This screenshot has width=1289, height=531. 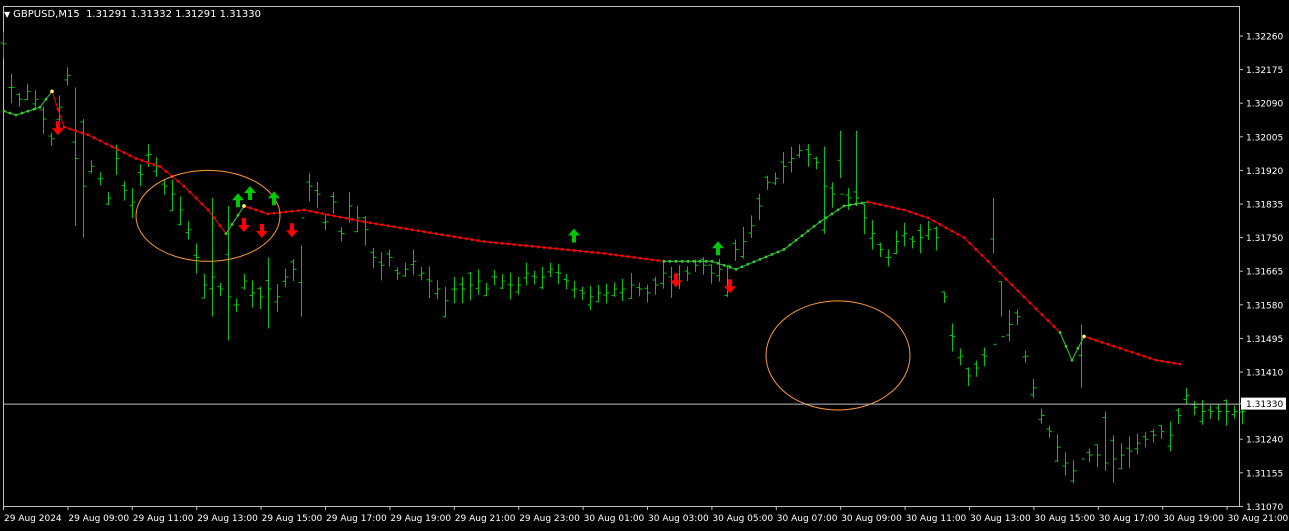 What do you see at coordinates (742, 519) in the screenshot?
I see `x-tick-label: 30 Aug 05:00` at bounding box center [742, 519].